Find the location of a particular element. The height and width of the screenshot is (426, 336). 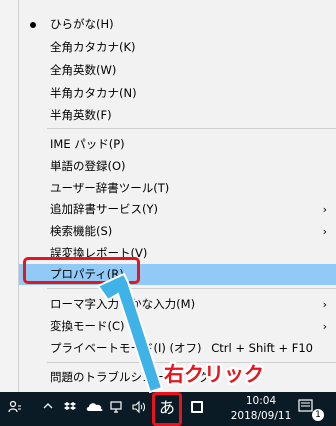

right-click-annotation: 右クリック is located at coordinates (214, 374).